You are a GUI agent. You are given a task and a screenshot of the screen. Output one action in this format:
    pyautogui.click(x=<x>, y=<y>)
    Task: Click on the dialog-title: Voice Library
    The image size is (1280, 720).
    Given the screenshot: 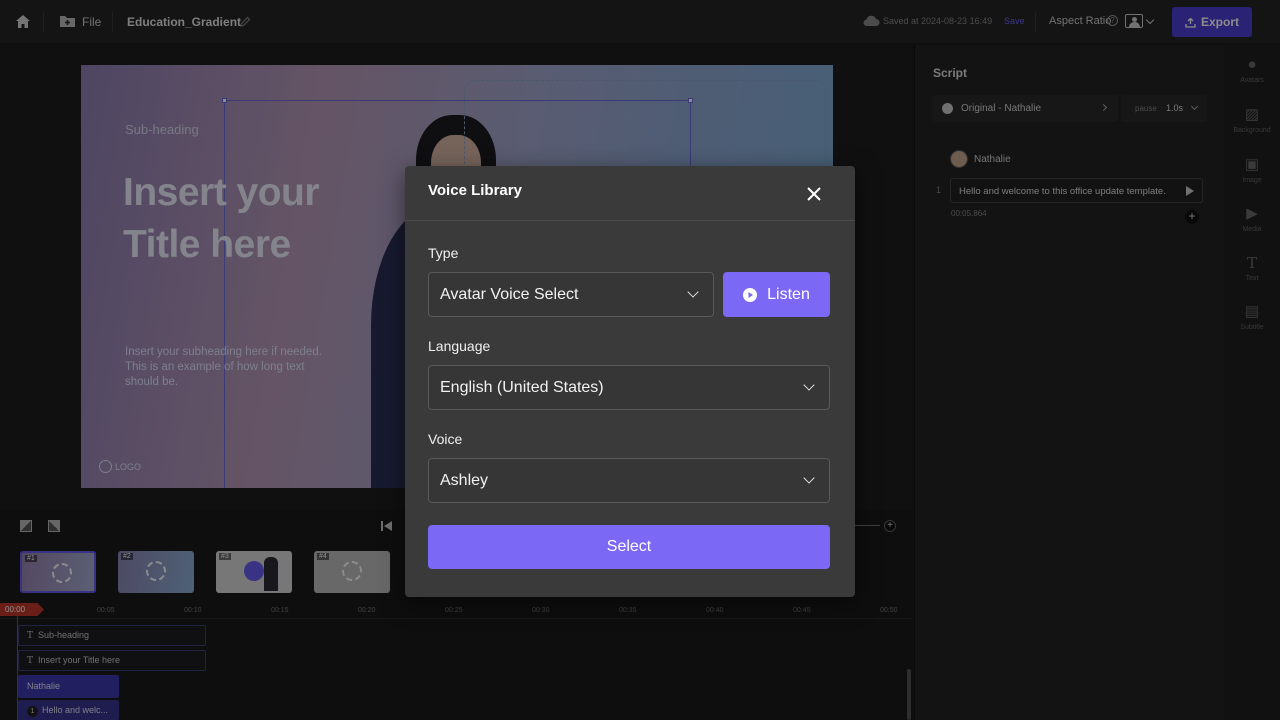 What is the action you would take?
    pyautogui.click(x=475, y=190)
    